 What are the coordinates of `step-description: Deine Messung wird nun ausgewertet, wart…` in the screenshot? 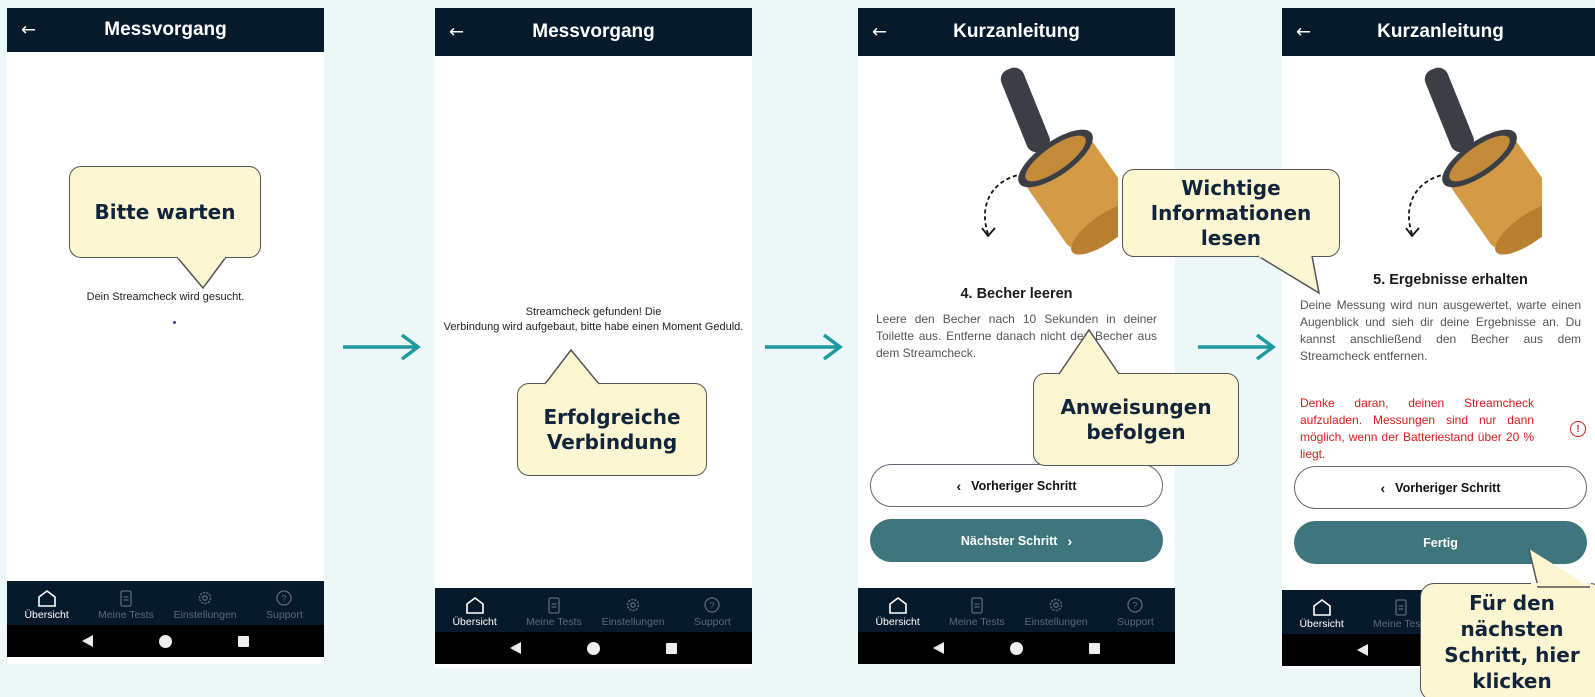 It's located at (1440, 330).